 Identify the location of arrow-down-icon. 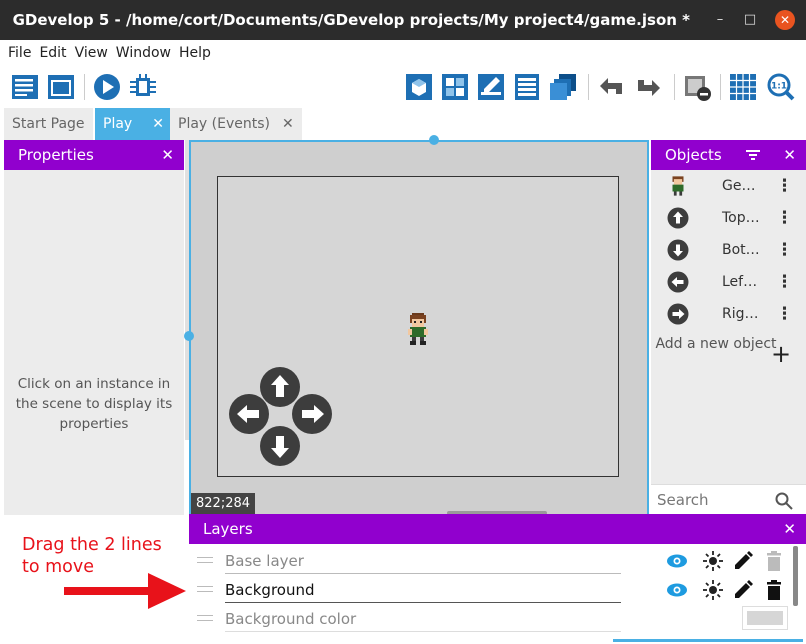
(678, 250).